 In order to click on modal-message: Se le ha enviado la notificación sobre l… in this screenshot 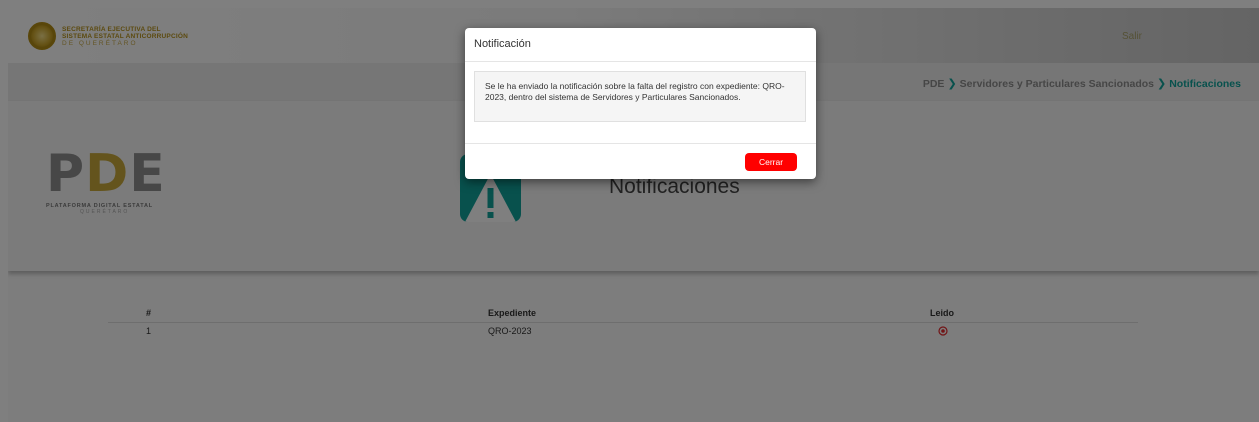, I will do `click(635, 91)`.